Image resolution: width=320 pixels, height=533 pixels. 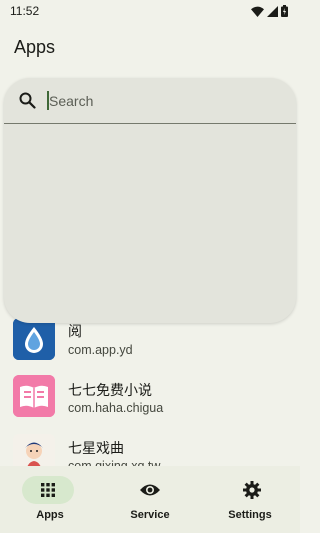 What do you see at coordinates (257, 11) in the screenshot?
I see `wifi-icon` at bounding box center [257, 11].